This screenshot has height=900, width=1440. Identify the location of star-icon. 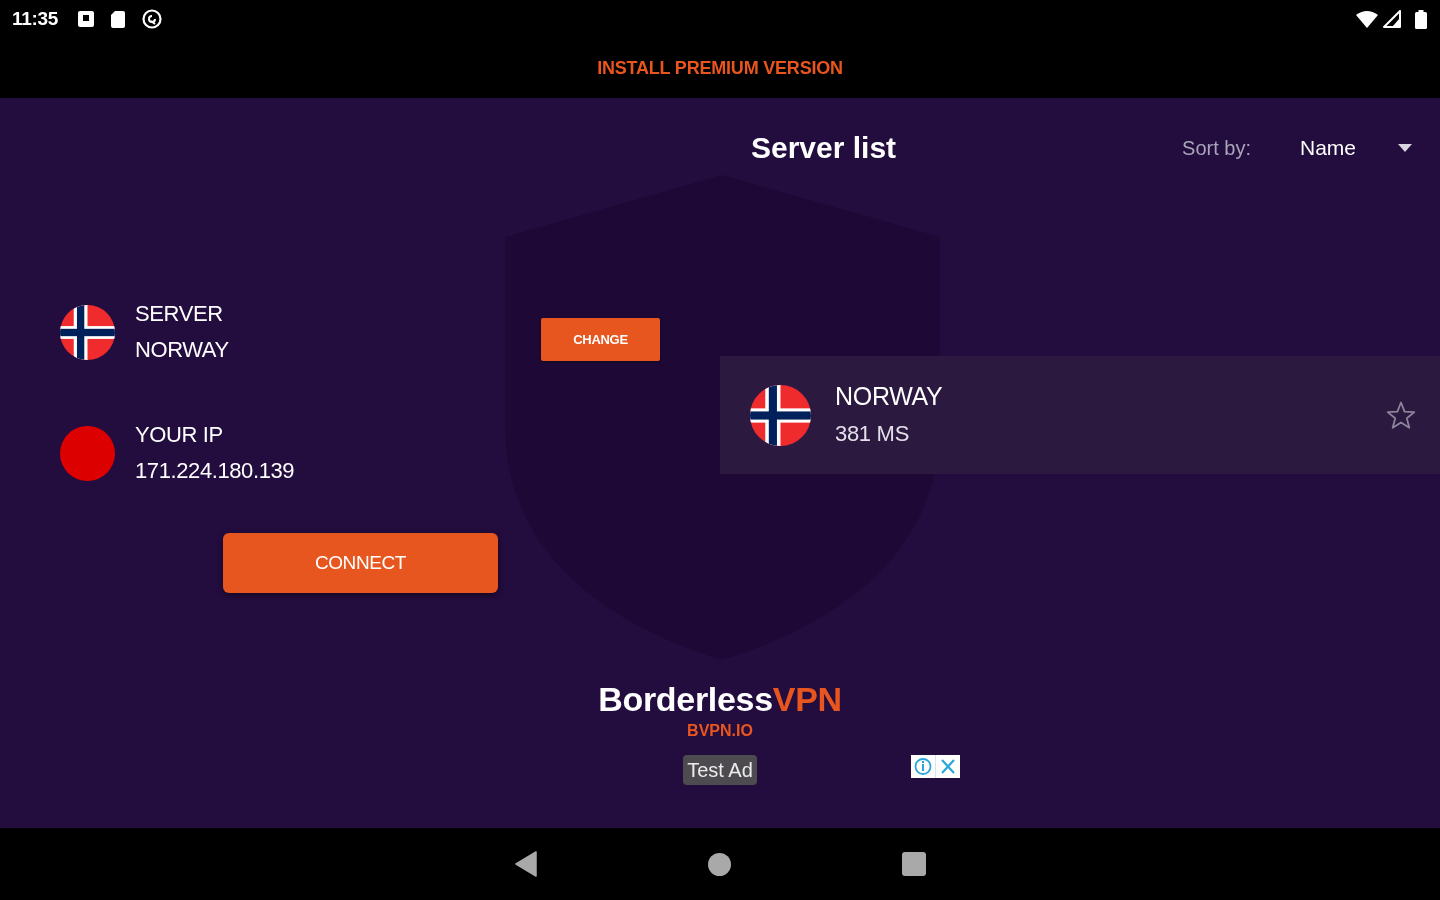
(1401, 415).